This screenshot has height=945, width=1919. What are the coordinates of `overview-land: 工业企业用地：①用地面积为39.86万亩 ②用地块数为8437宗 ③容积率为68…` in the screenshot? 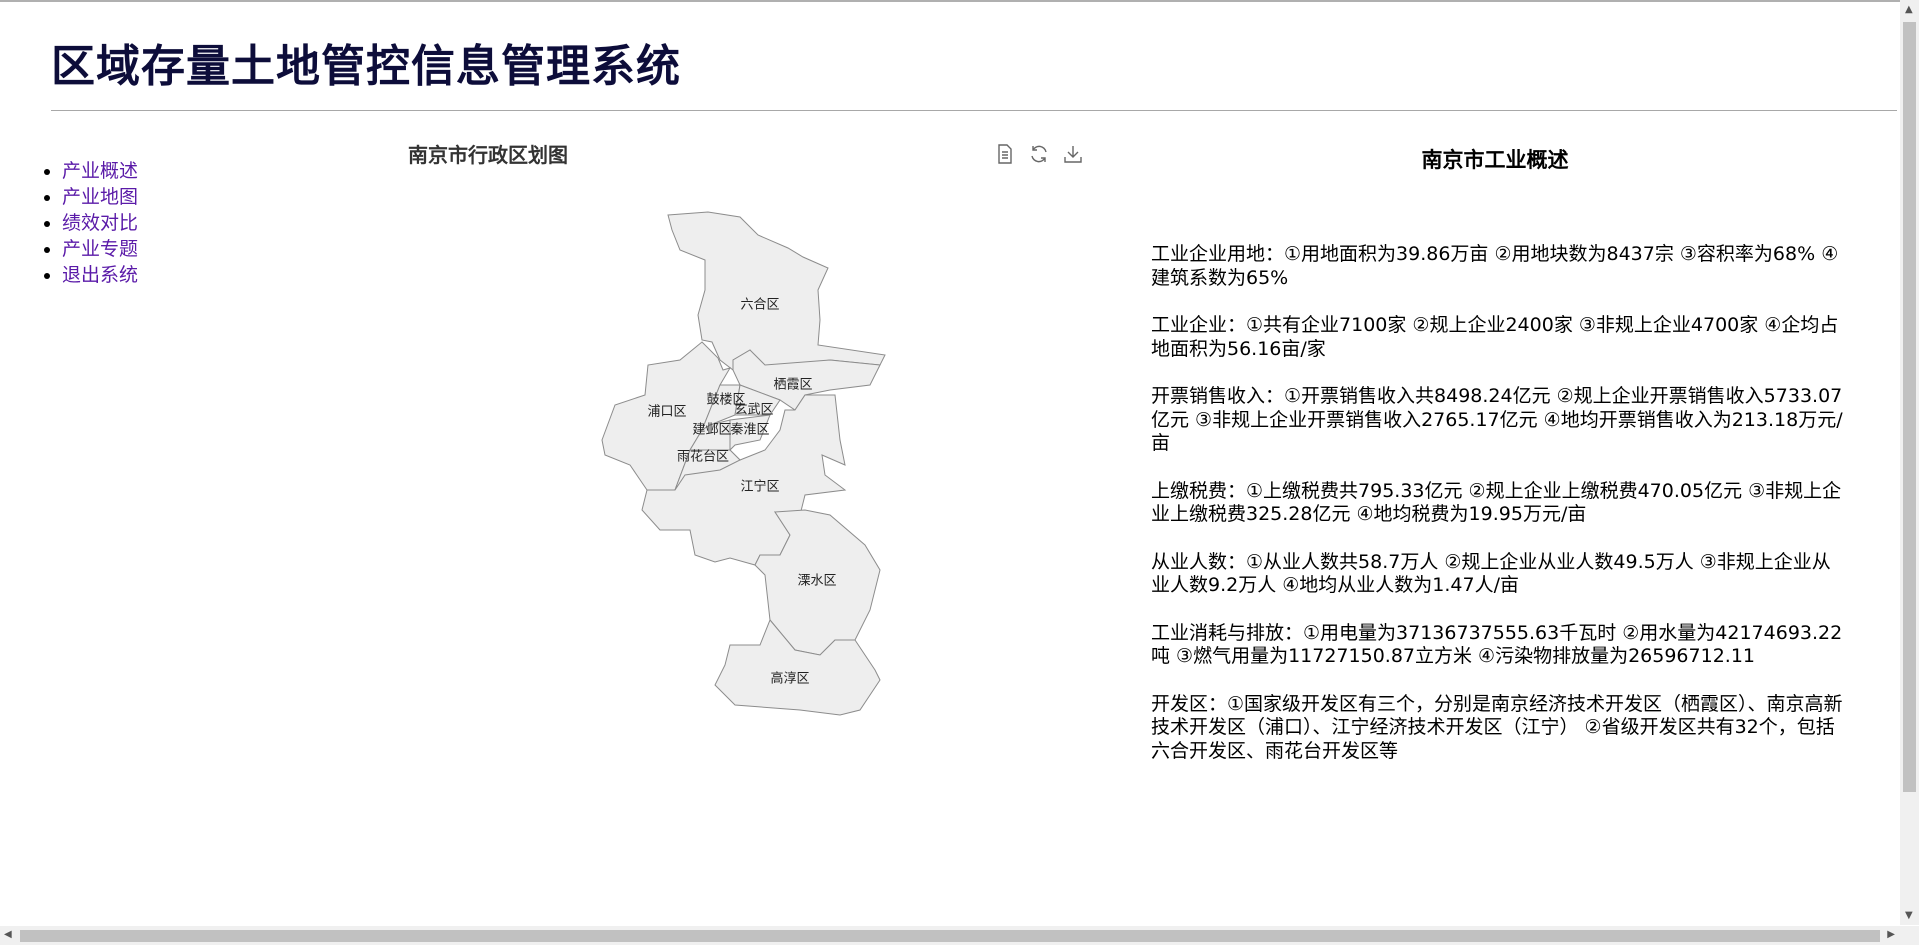 It's located at (1495, 266).